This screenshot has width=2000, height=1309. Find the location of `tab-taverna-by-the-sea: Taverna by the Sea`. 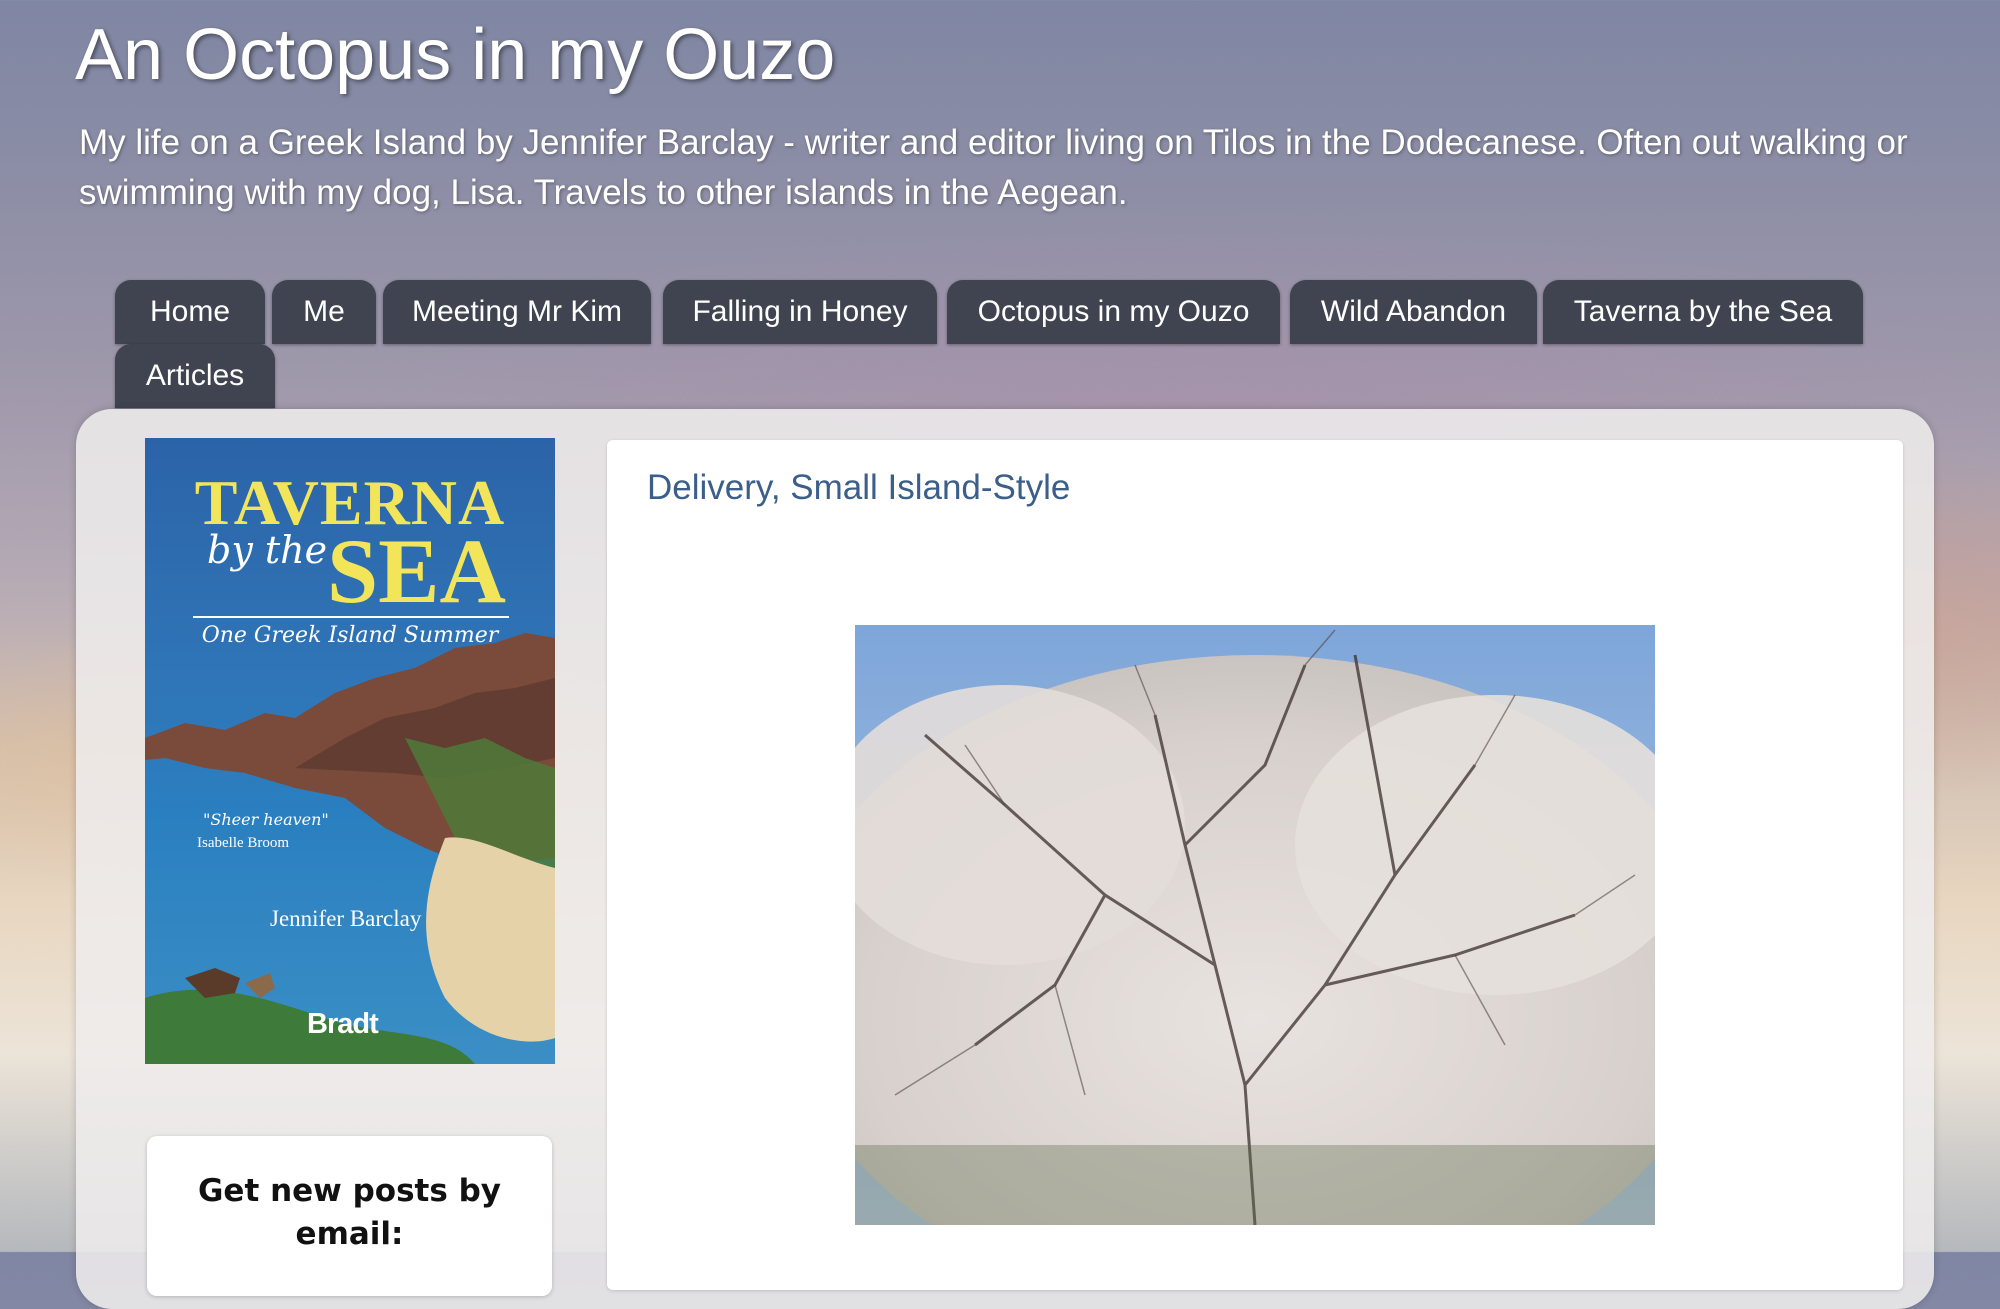

tab-taverna-by-the-sea: Taverna by the Sea is located at coordinates (1703, 312).